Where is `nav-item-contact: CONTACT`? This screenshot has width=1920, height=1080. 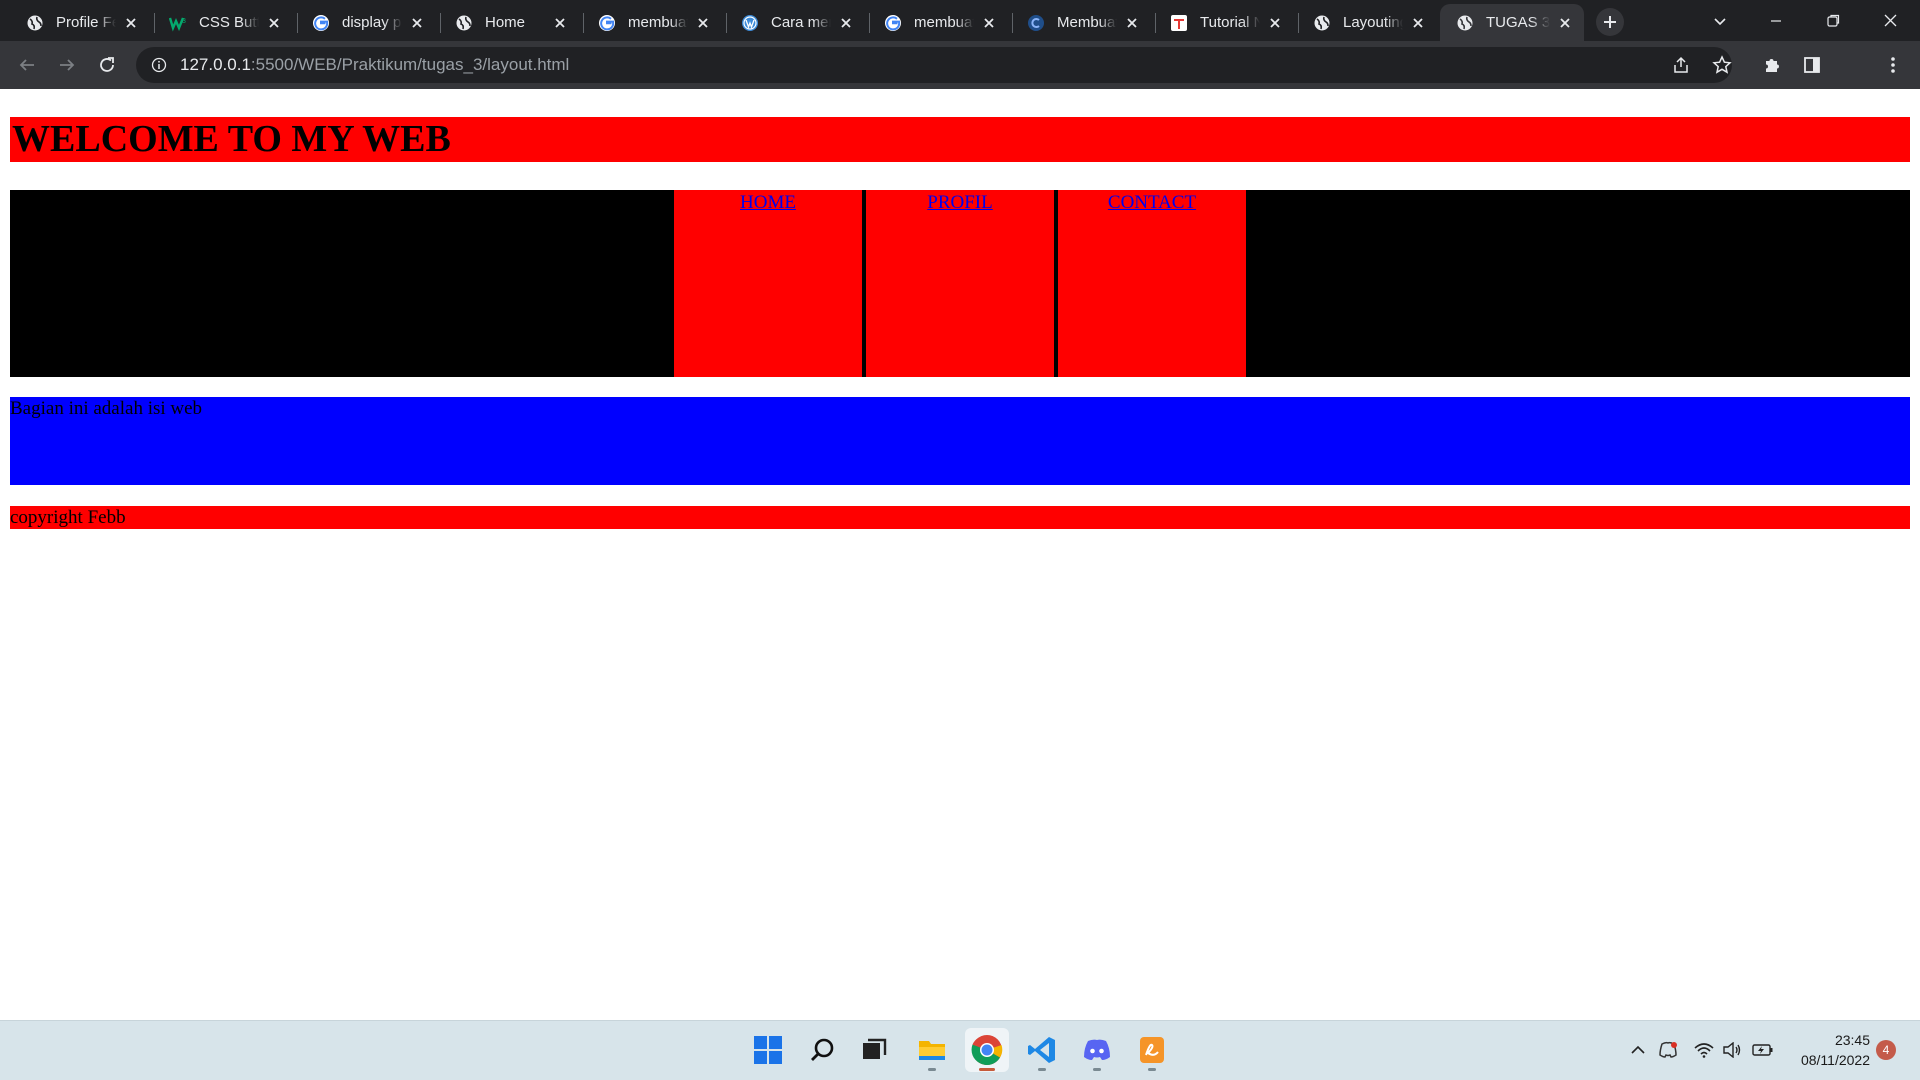
nav-item-contact: CONTACT is located at coordinates (1152, 283).